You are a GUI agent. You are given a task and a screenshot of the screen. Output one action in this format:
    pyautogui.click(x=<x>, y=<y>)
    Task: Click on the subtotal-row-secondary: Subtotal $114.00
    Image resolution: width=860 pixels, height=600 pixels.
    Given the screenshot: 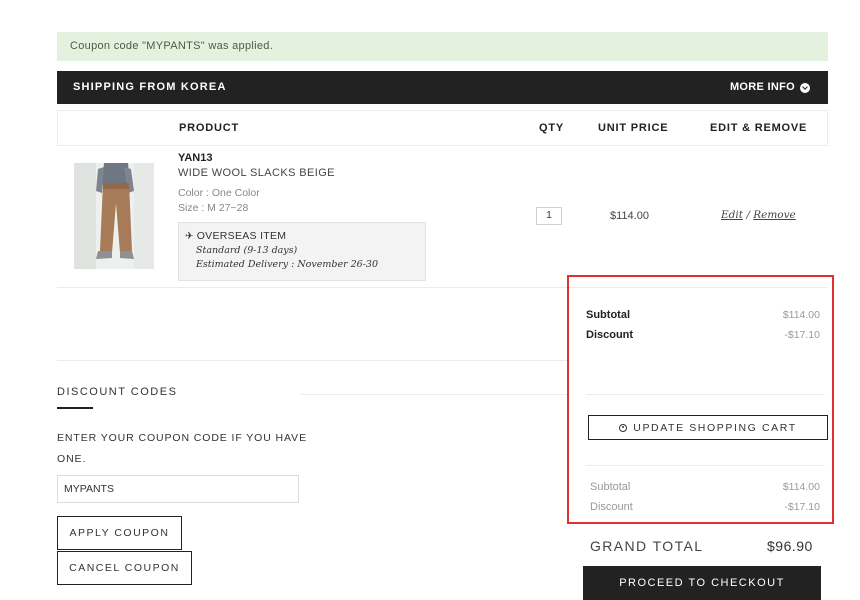 What is the action you would take?
    pyautogui.click(x=705, y=487)
    